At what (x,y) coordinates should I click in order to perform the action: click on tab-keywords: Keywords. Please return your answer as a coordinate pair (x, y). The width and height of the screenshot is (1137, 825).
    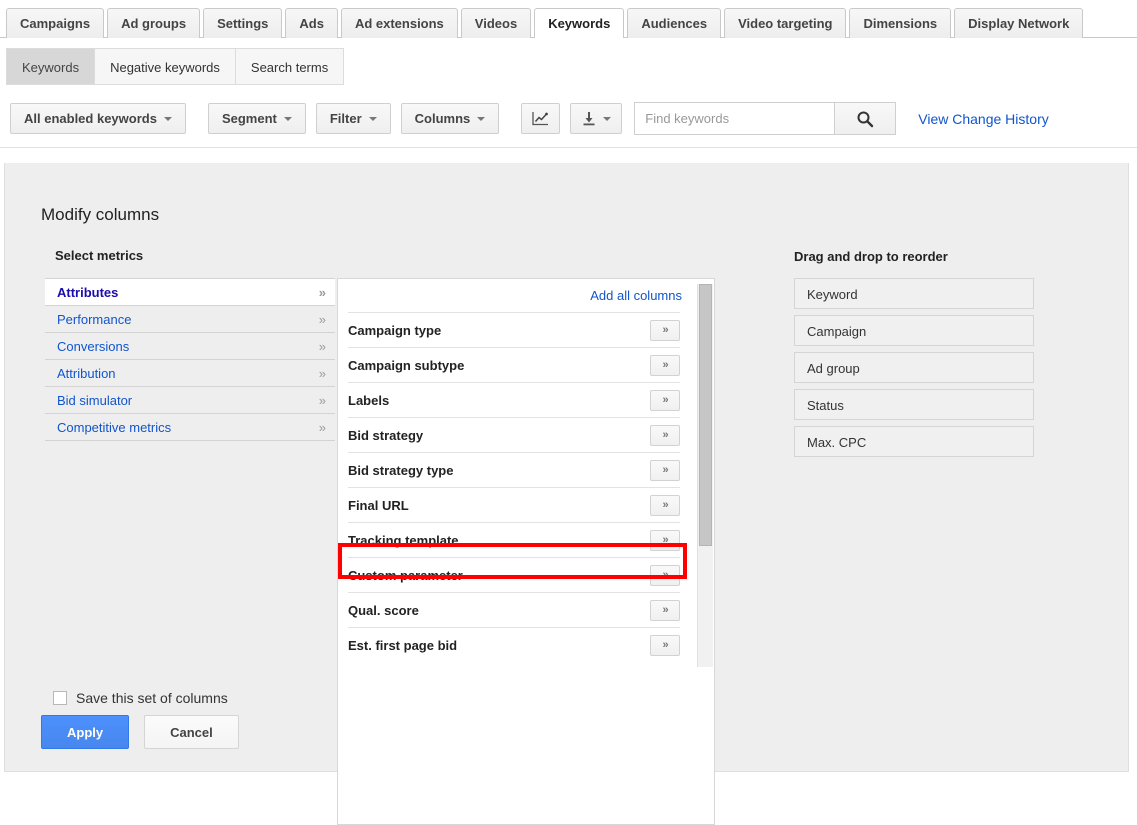
    Looking at the image, I should click on (579, 23).